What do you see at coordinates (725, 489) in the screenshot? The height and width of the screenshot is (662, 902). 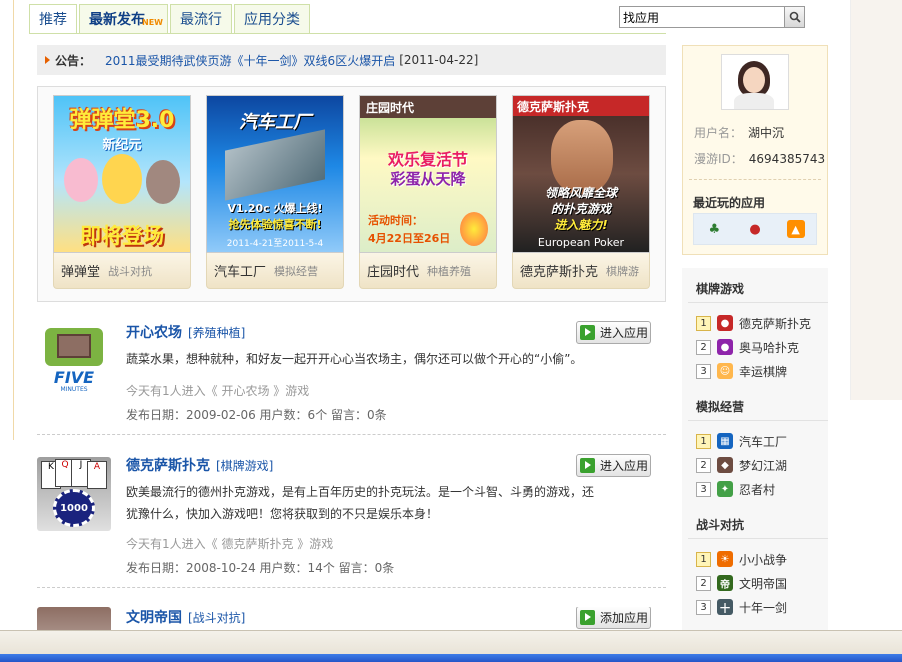 I see `ninja-icon: ✦` at bounding box center [725, 489].